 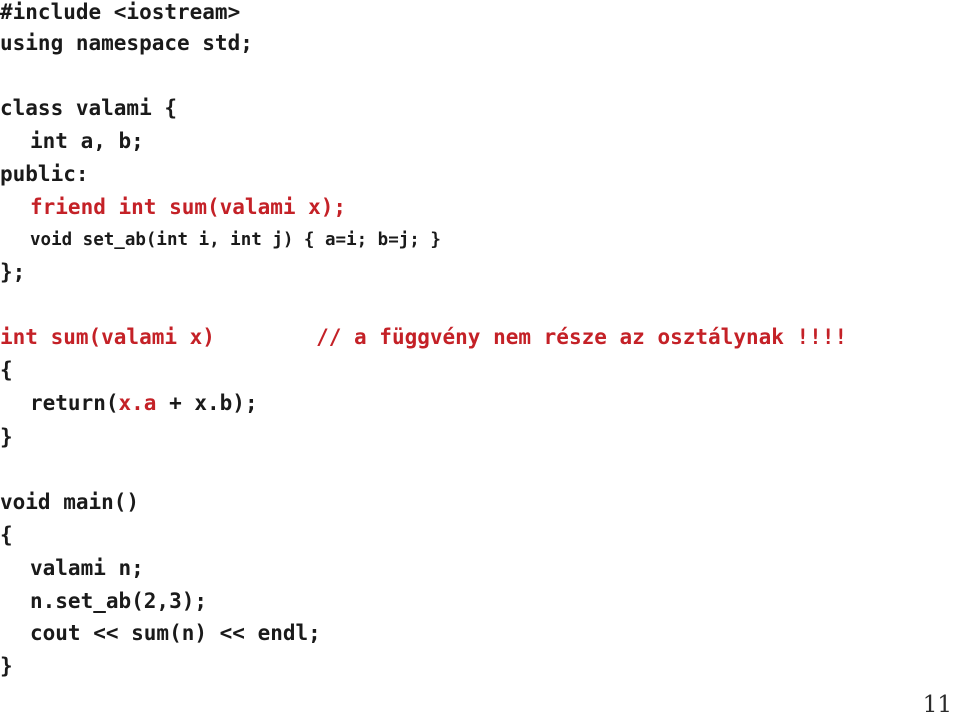 I want to click on code-segment: int sum(valami x), so click(x=107, y=337).